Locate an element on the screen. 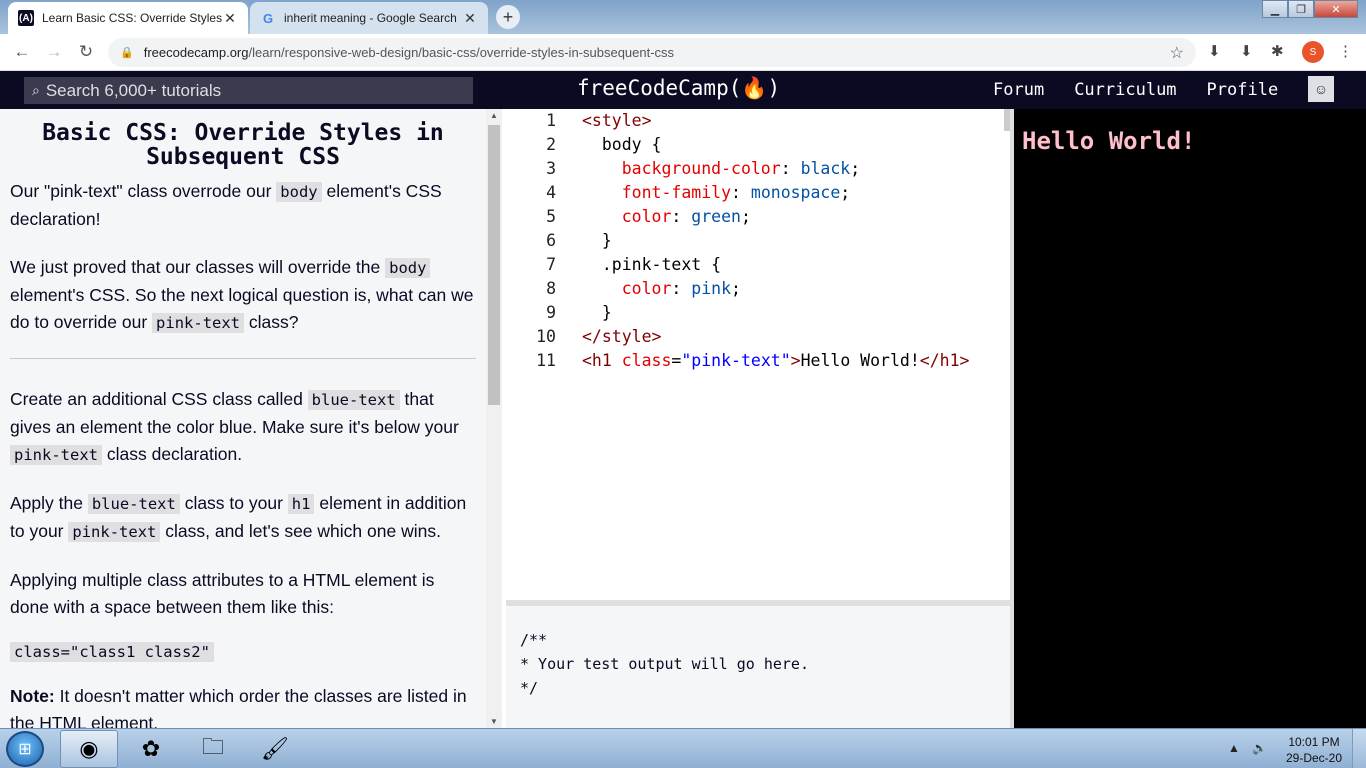 The width and height of the screenshot is (1366, 768). line-number: 10 is located at coordinates (546, 336).